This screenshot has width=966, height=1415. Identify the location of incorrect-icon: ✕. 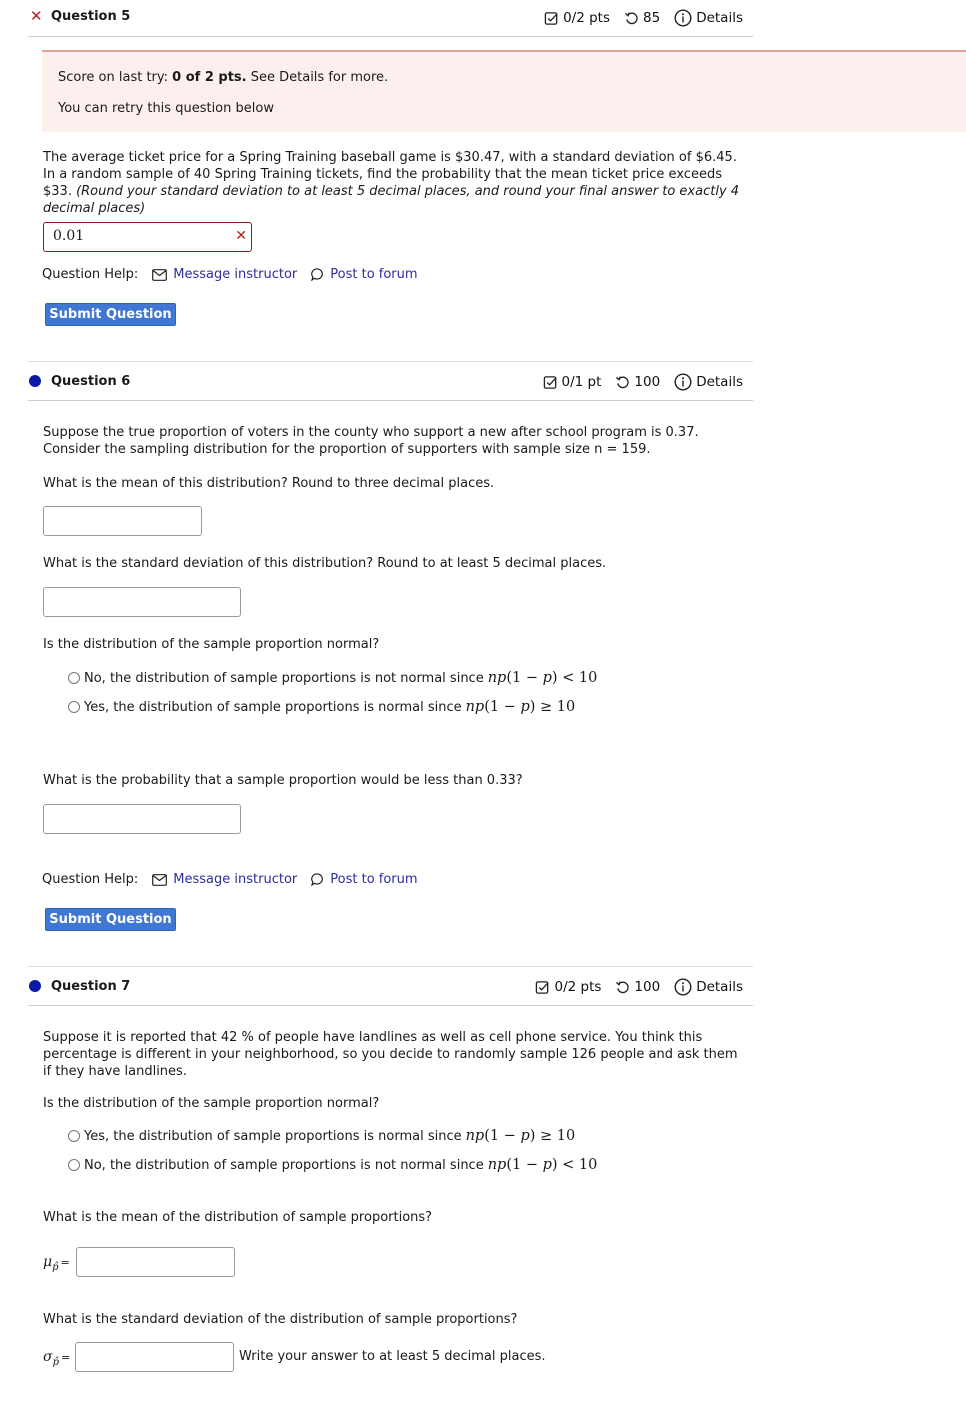
(241, 236).